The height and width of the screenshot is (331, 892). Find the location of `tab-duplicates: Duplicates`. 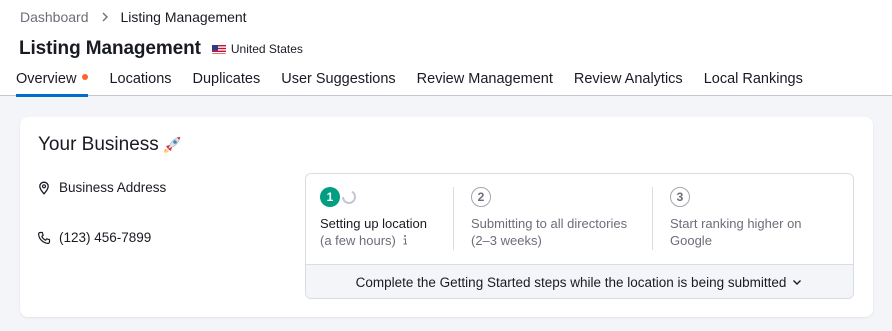

tab-duplicates: Duplicates is located at coordinates (227, 83).